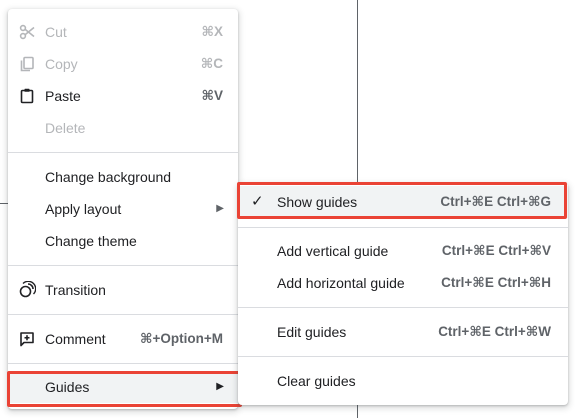  I want to click on menu-item-edit-guides: Edit guides Ctrl+⌘E Ctrl+⌘W, so click(403, 332).